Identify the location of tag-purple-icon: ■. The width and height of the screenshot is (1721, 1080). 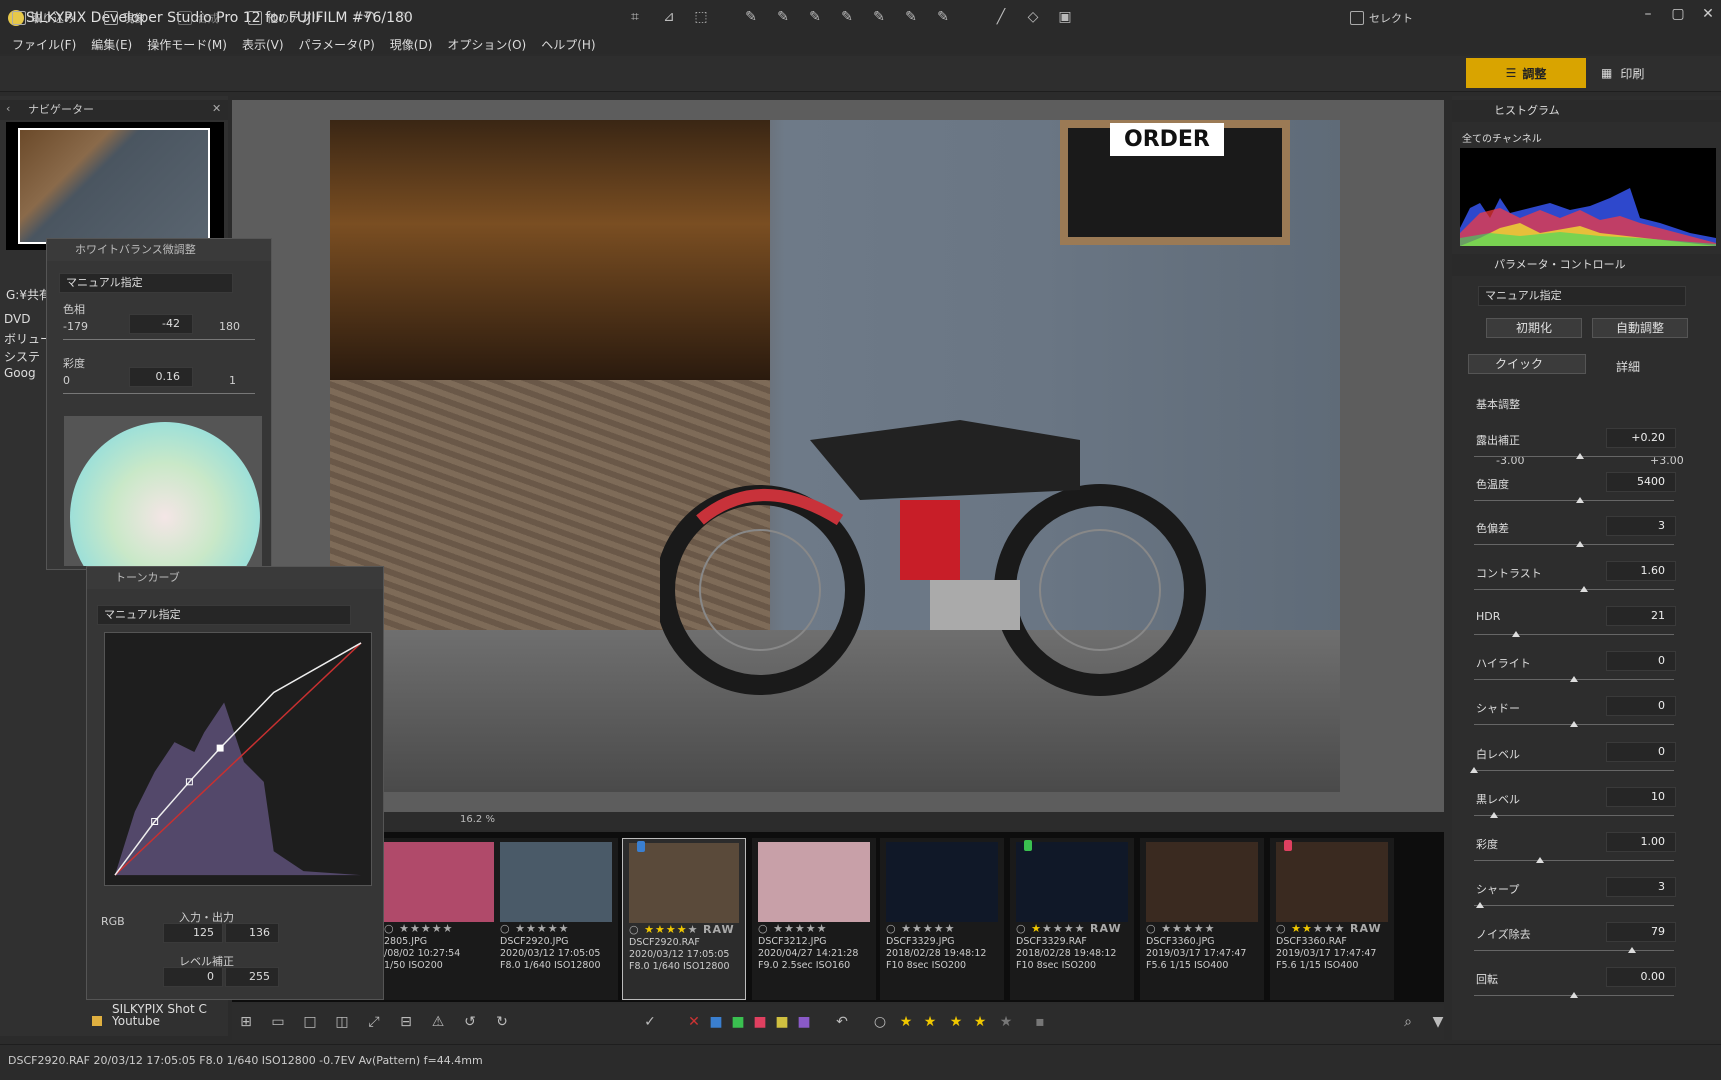
(804, 1022).